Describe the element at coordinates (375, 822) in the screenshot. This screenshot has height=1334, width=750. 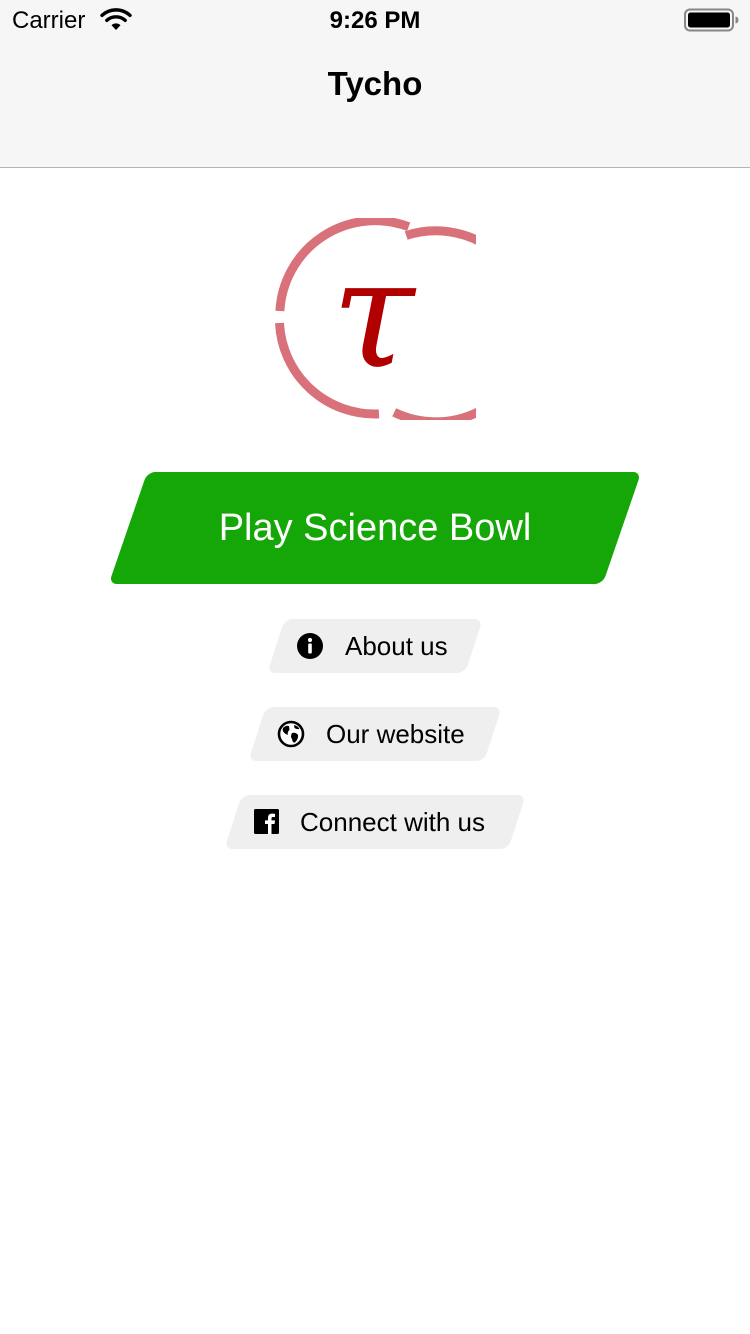
I see `connect-with-us-button` at that location.